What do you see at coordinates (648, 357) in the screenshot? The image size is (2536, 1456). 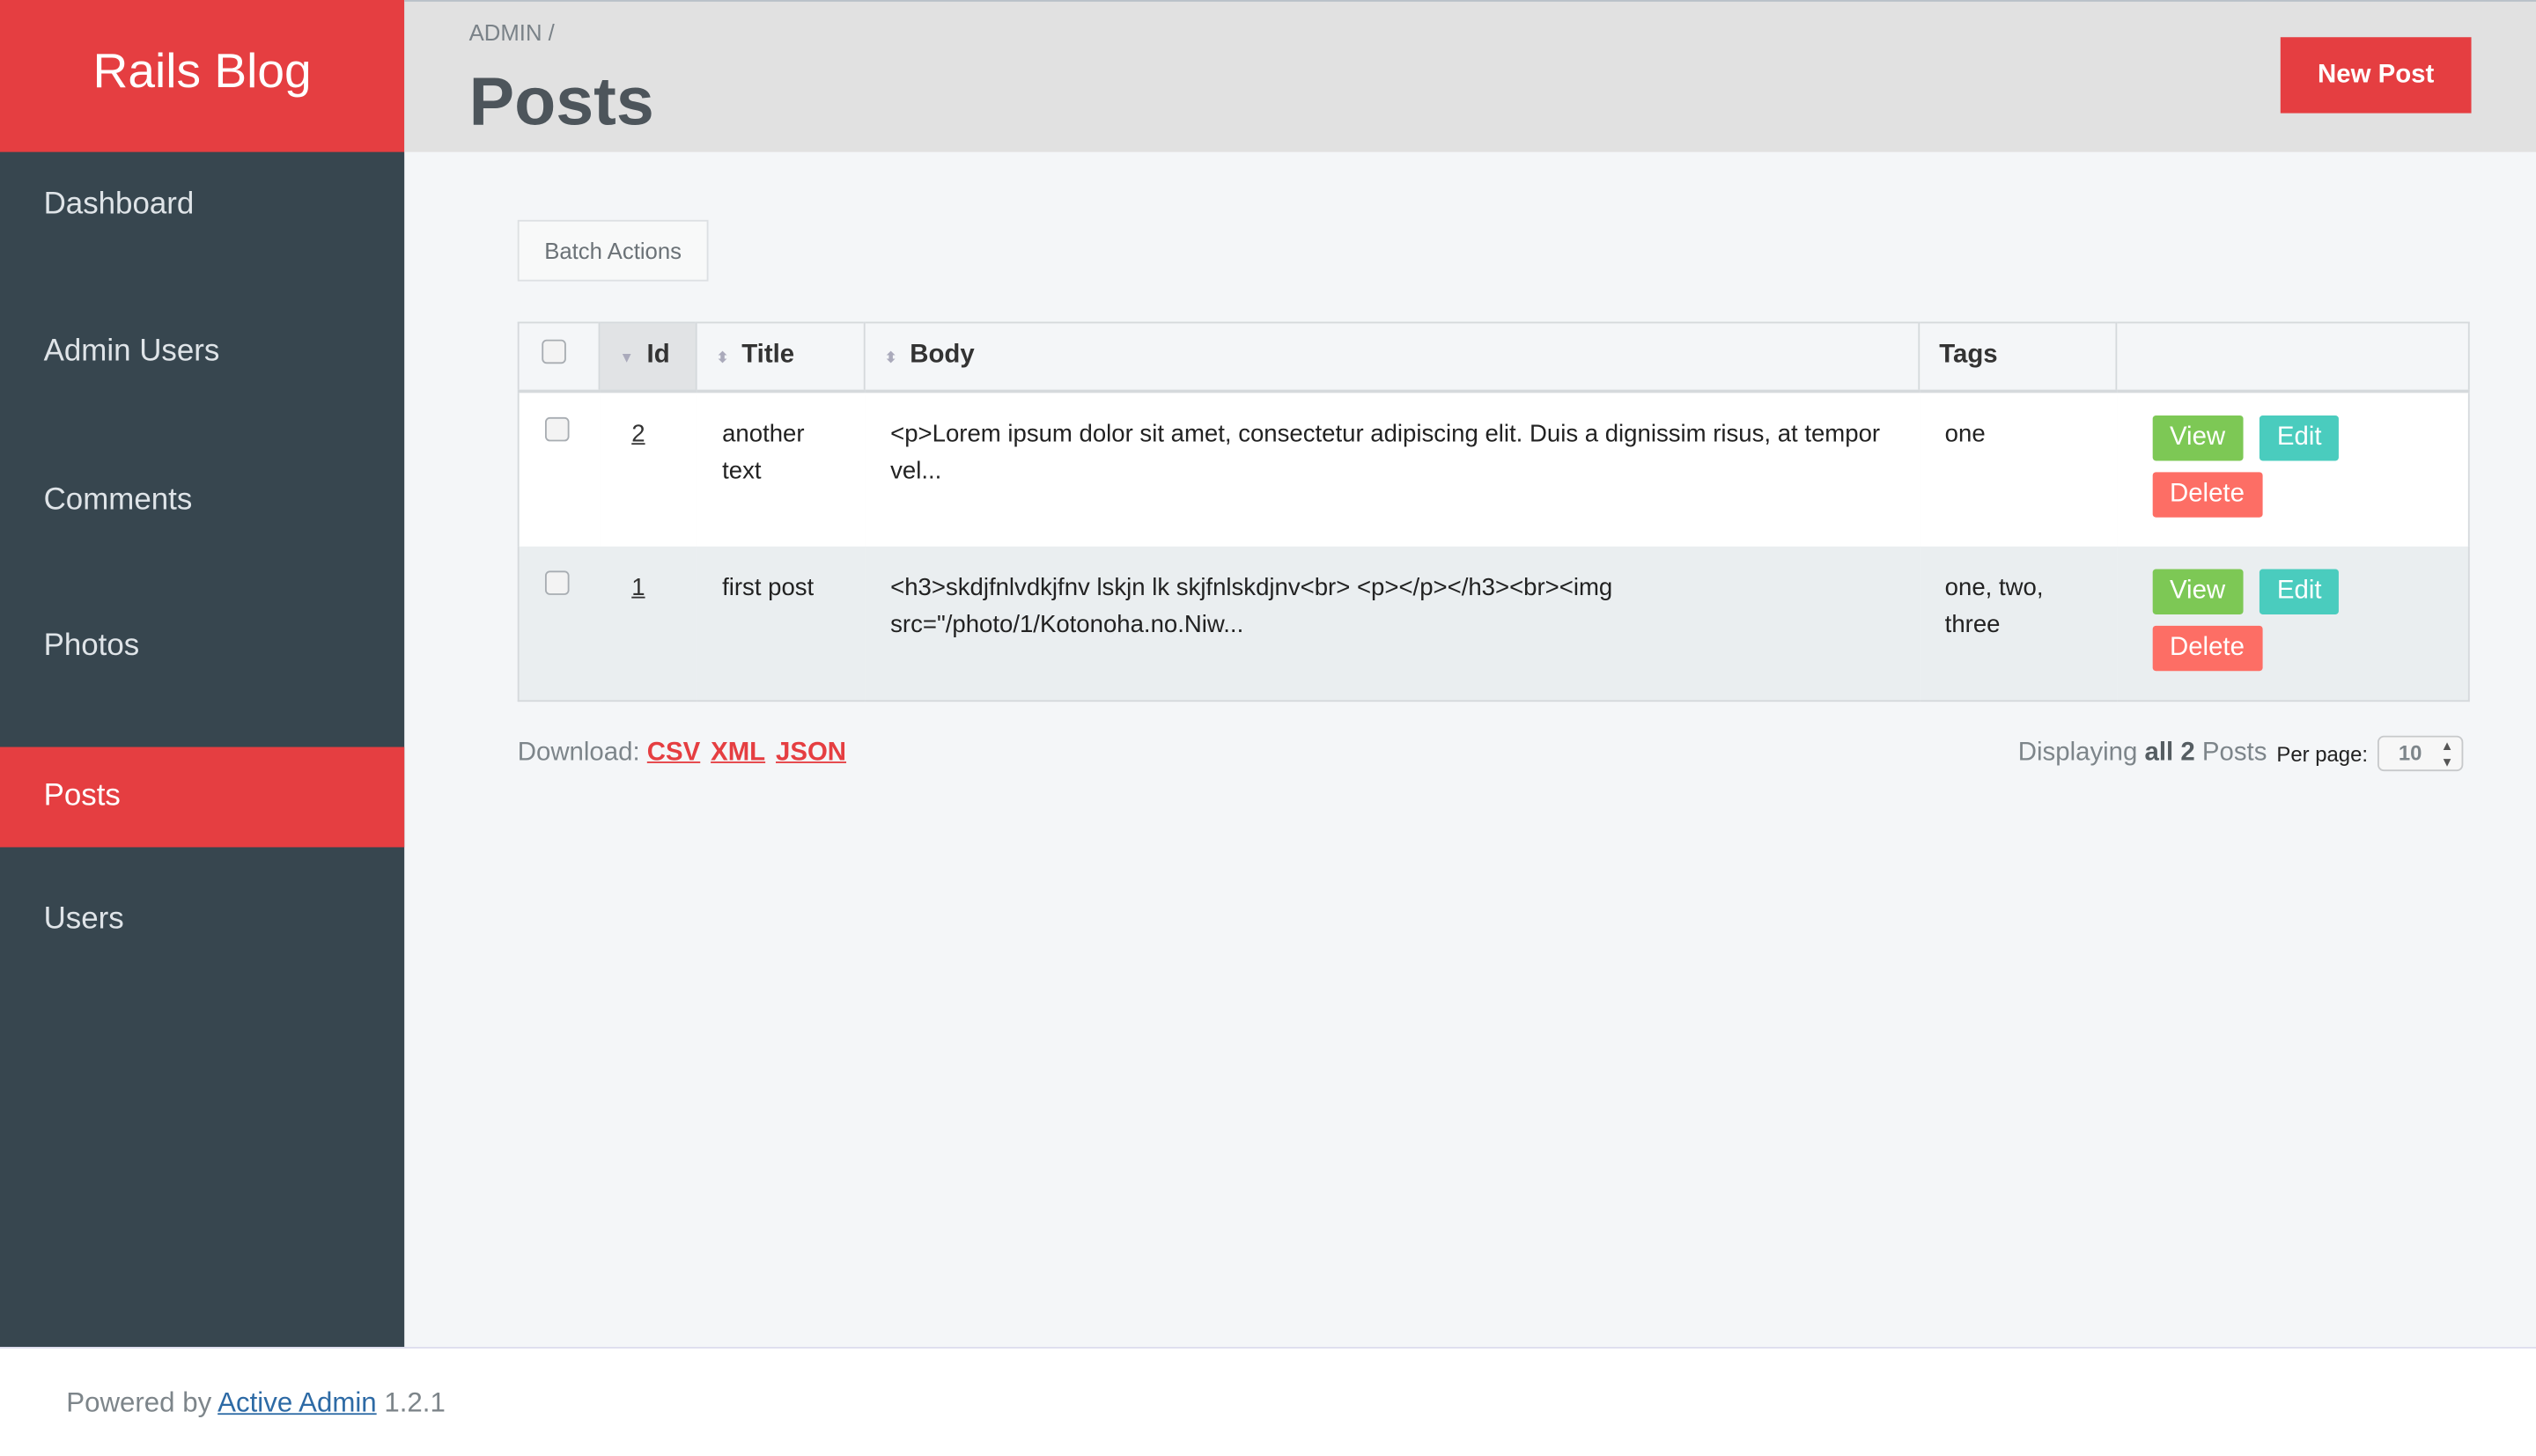 I see `column-id: ▼ Id` at bounding box center [648, 357].